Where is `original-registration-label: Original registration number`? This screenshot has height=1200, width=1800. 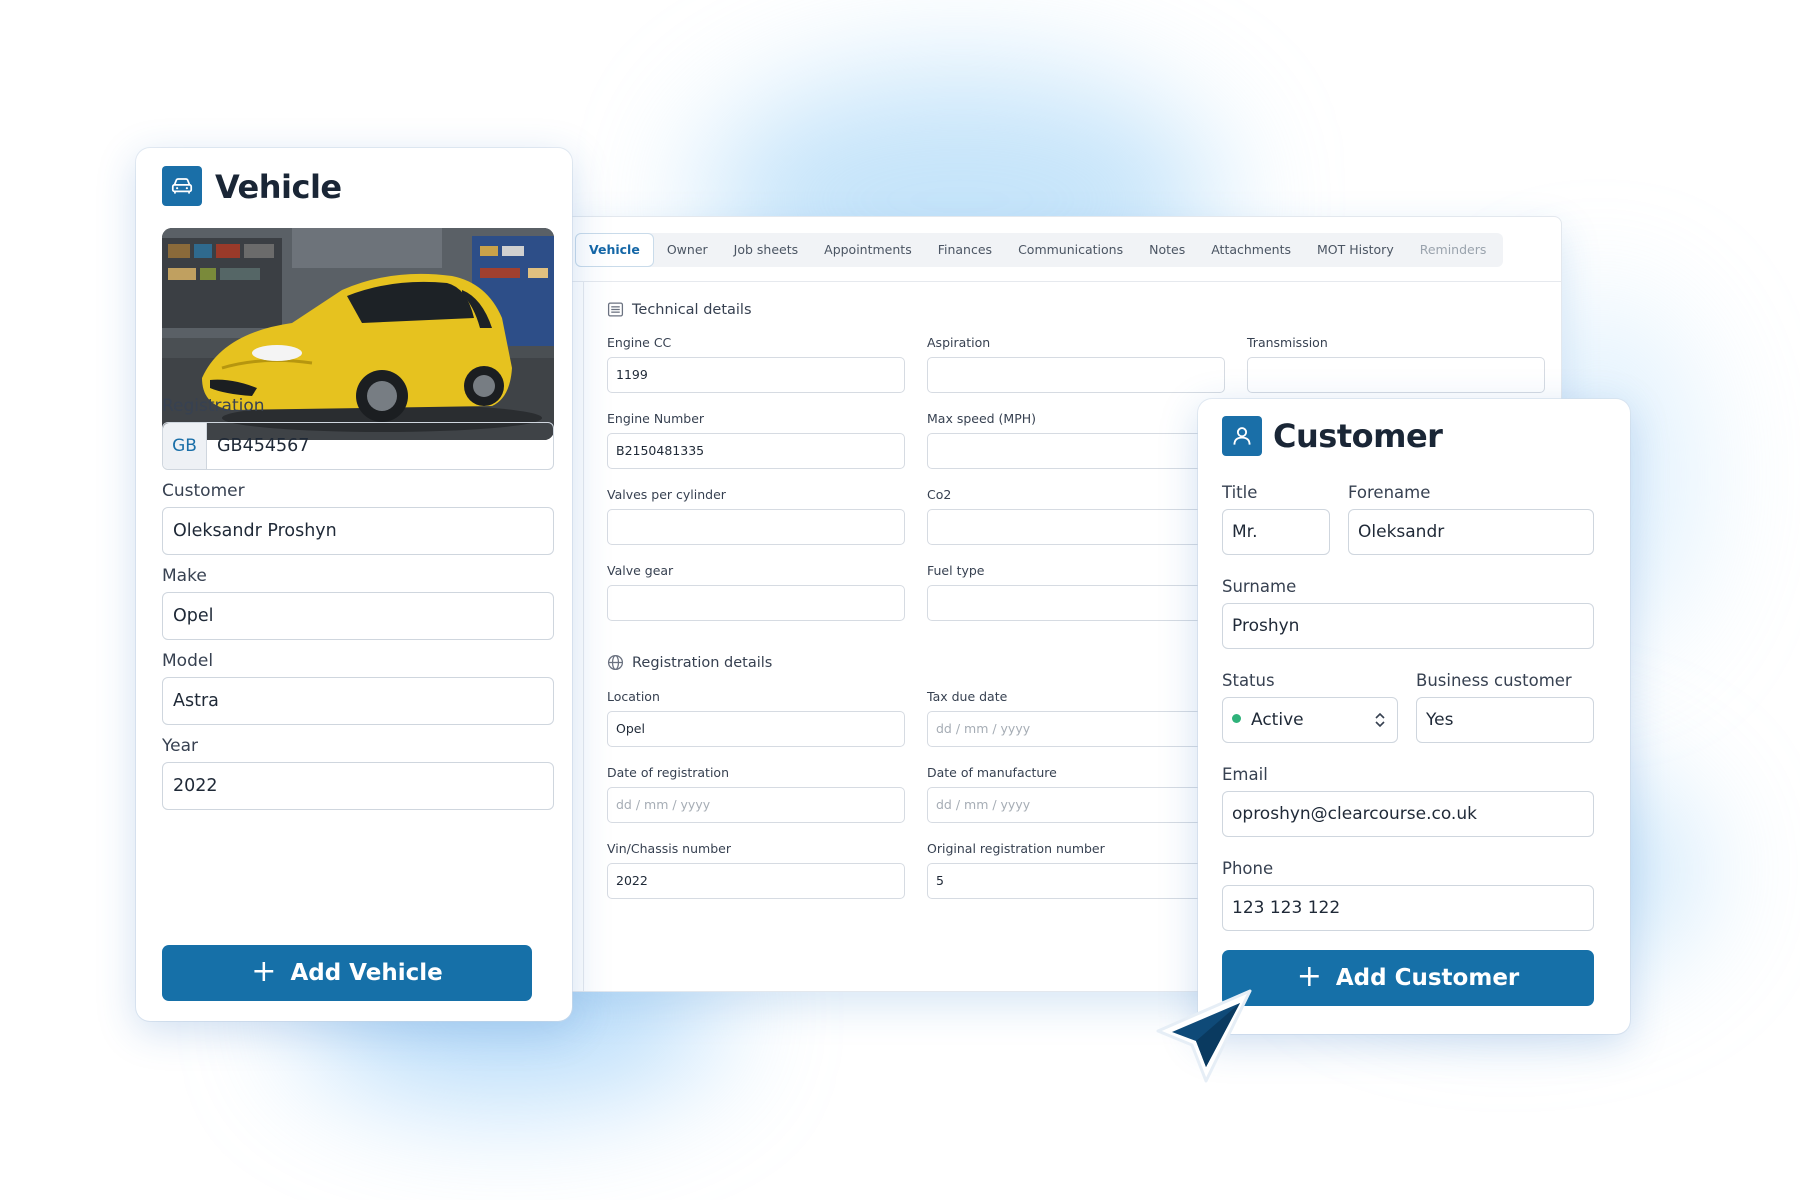 original-registration-label: Original registration number is located at coordinates (1016, 848).